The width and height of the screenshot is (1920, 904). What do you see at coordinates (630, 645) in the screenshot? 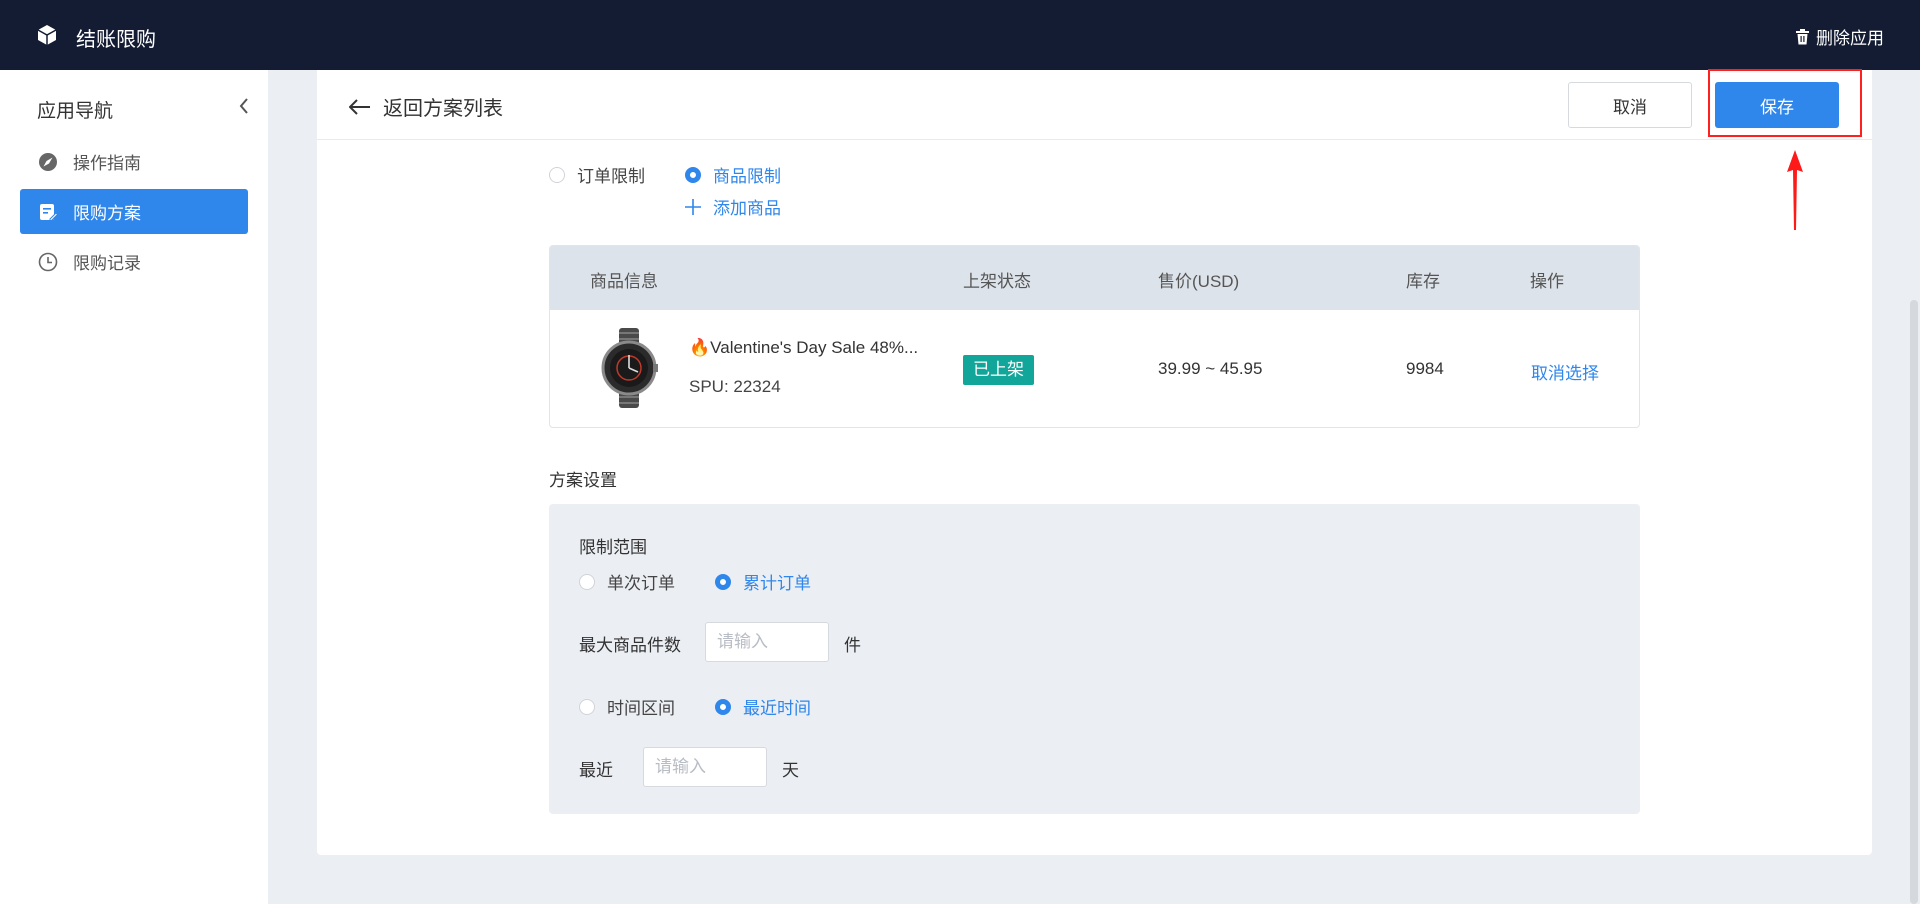
I see `max-qty-label: 最大商品件数` at bounding box center [630, 645].